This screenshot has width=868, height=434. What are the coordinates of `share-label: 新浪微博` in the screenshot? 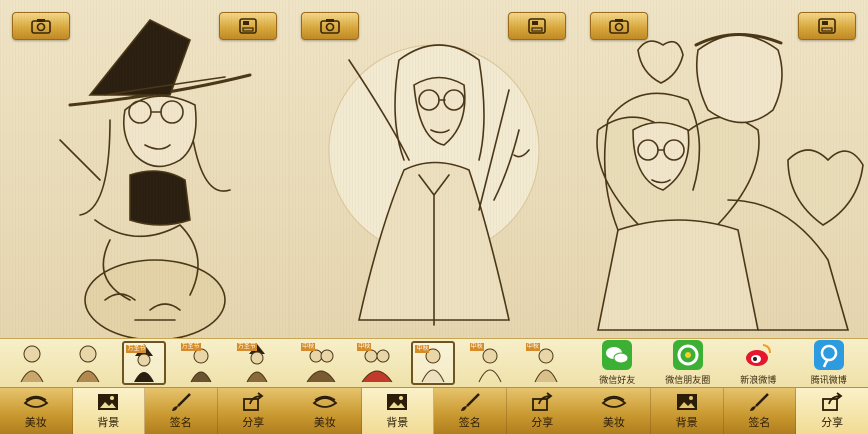 It's located at (758, 381).